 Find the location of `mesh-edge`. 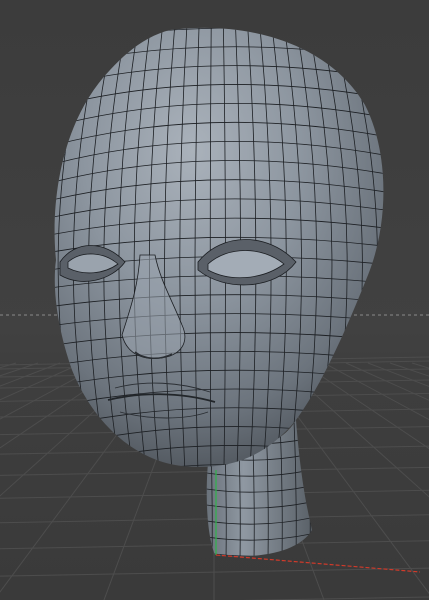

mesh-edge is located at coordinates (309, 488).